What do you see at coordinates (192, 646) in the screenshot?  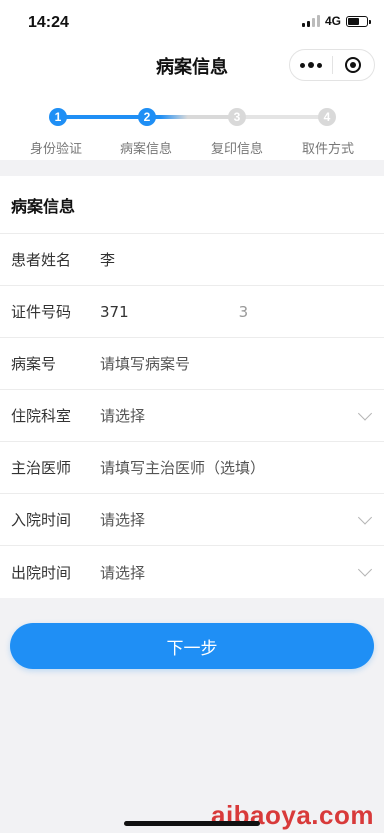 I see `next-step-button: 下一步` at bounding box center [192, 646].